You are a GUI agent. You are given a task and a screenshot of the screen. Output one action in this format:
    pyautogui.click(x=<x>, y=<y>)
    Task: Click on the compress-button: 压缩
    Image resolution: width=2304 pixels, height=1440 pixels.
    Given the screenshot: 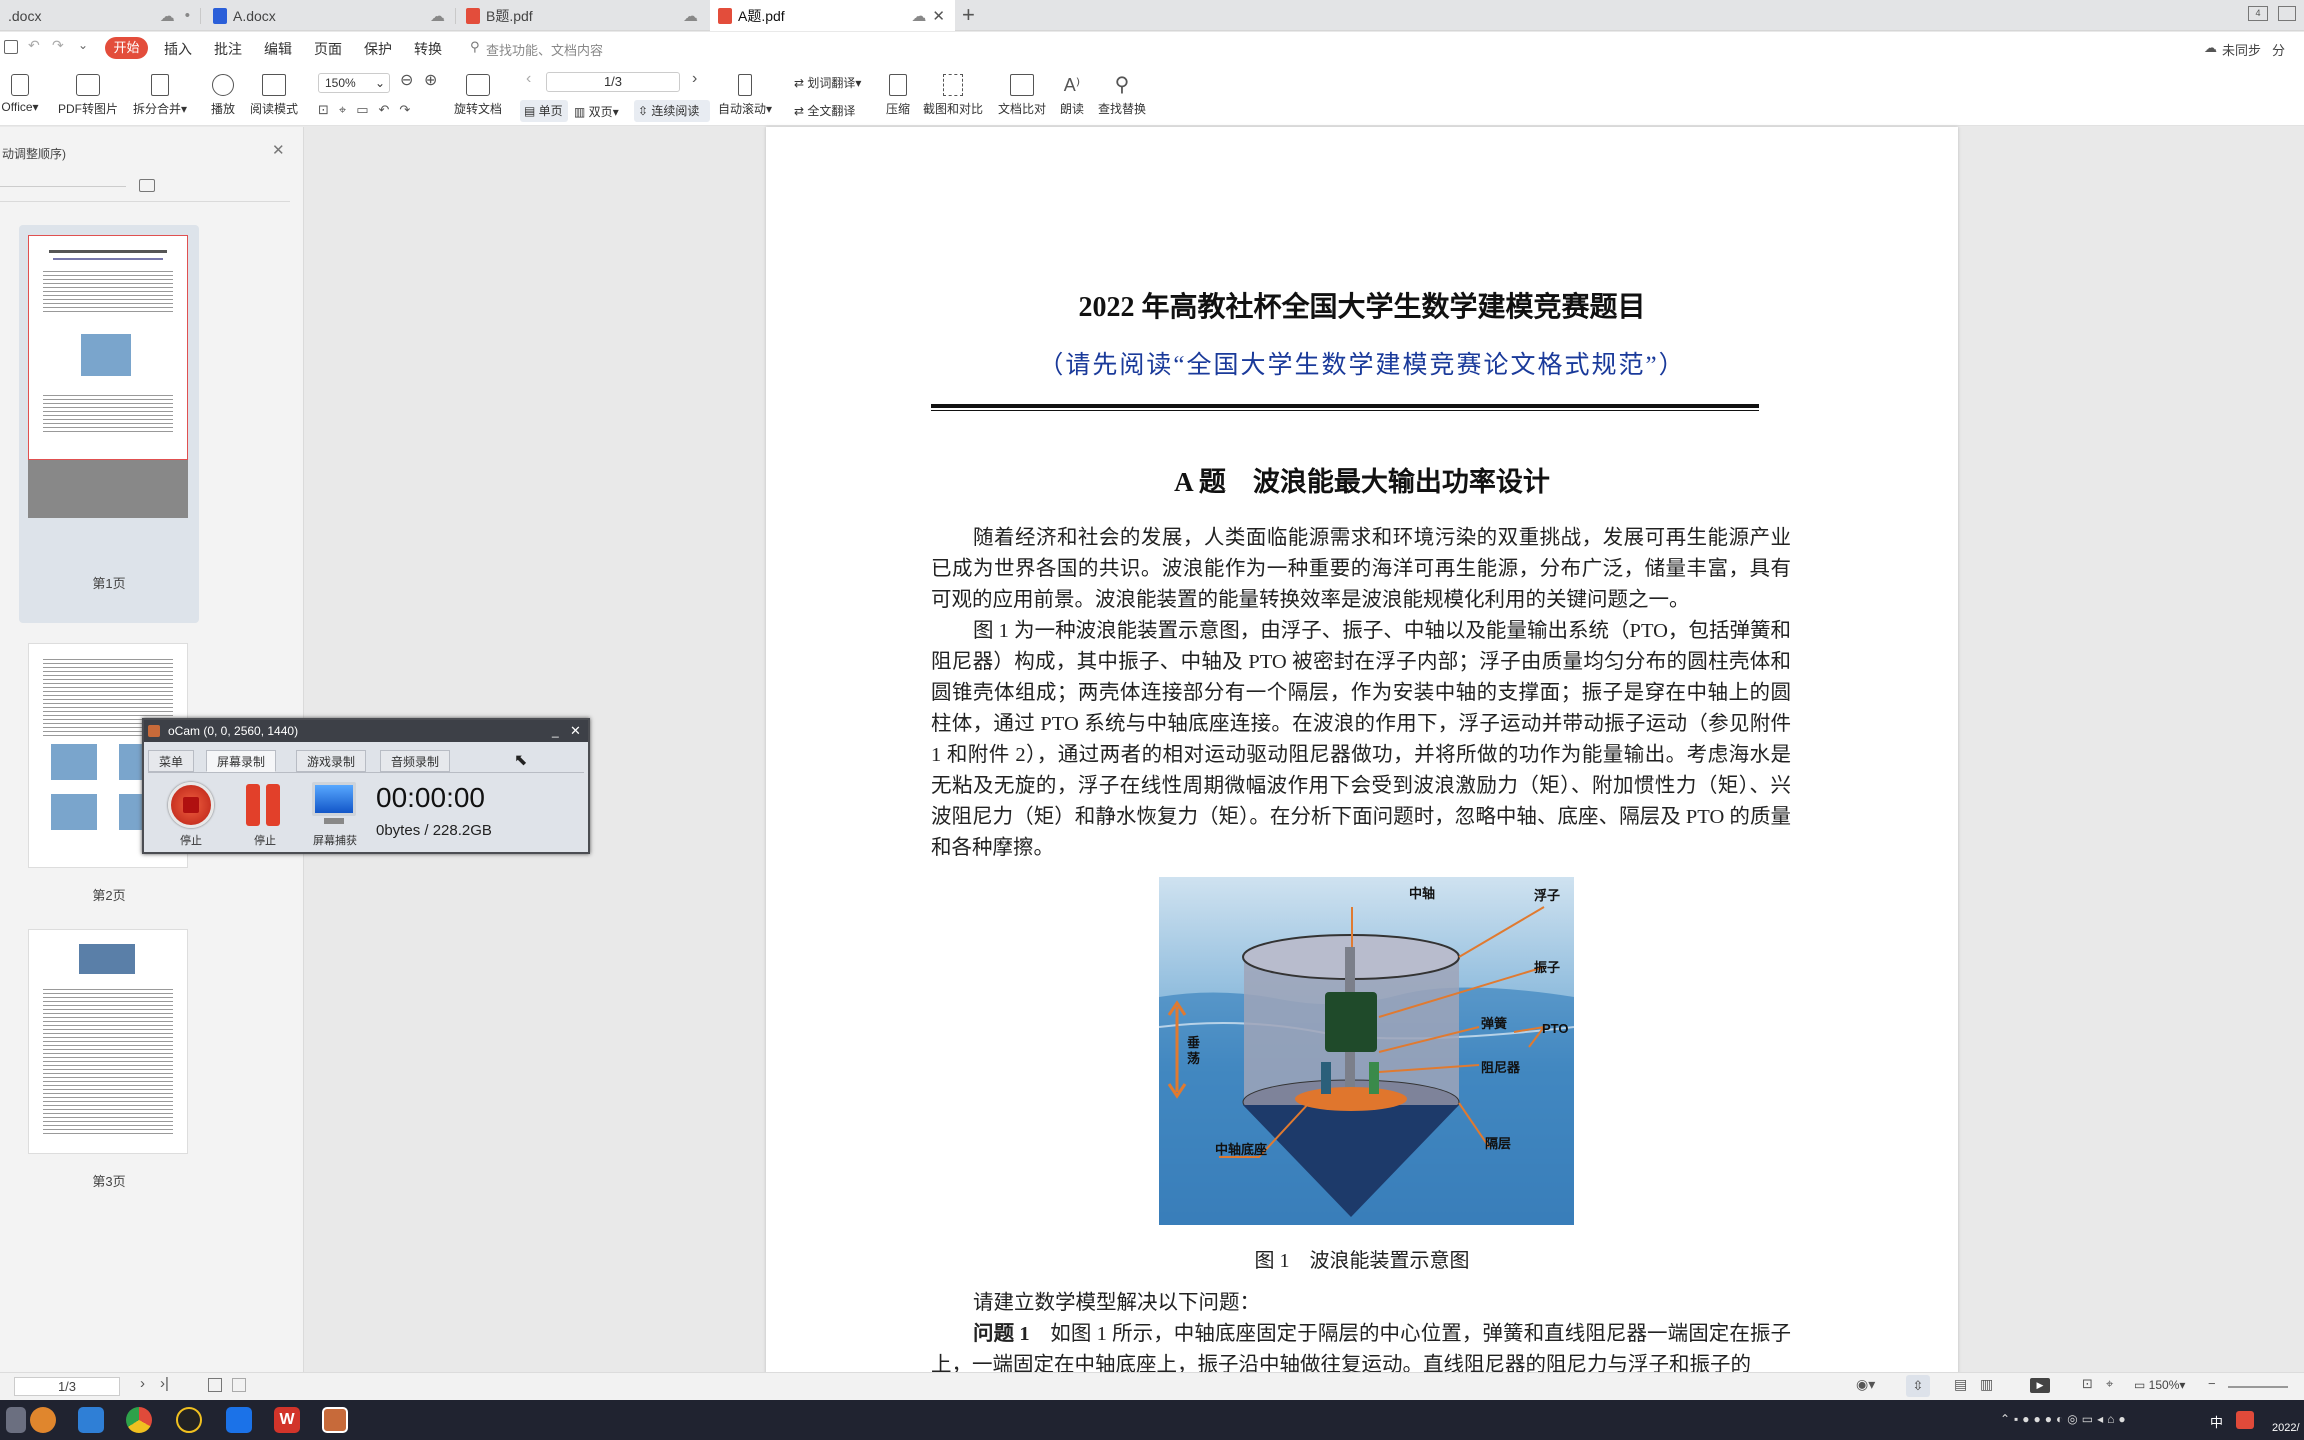 What is the action you would take?
    pyautogui.click(x=898, y=95)
    